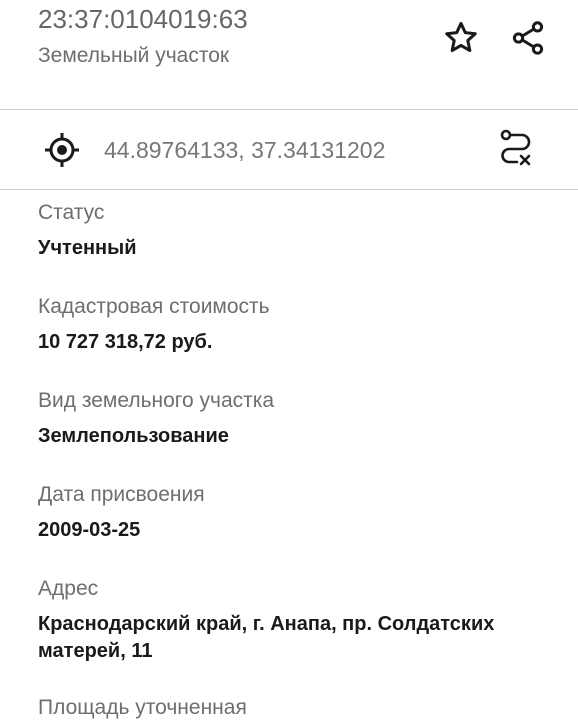 The height and width of the screenshot is (720, 578). What do you see at coordinates (298, 513) in the screenshot?
I see `field-assignment-date: Дата присвоения 2009-03-25` at bounding box center [298, 513].